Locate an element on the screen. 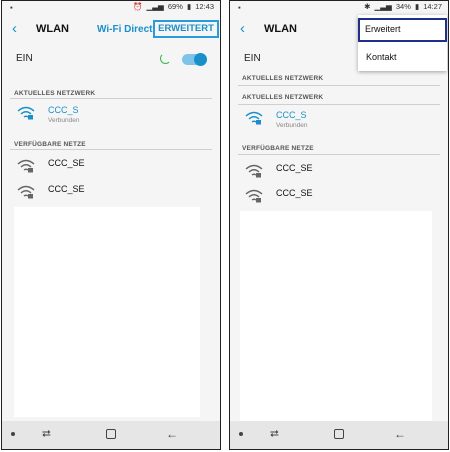 The height and width of the screenshot is (452, 450). toggle-knob is located at coordinates (200, 59).